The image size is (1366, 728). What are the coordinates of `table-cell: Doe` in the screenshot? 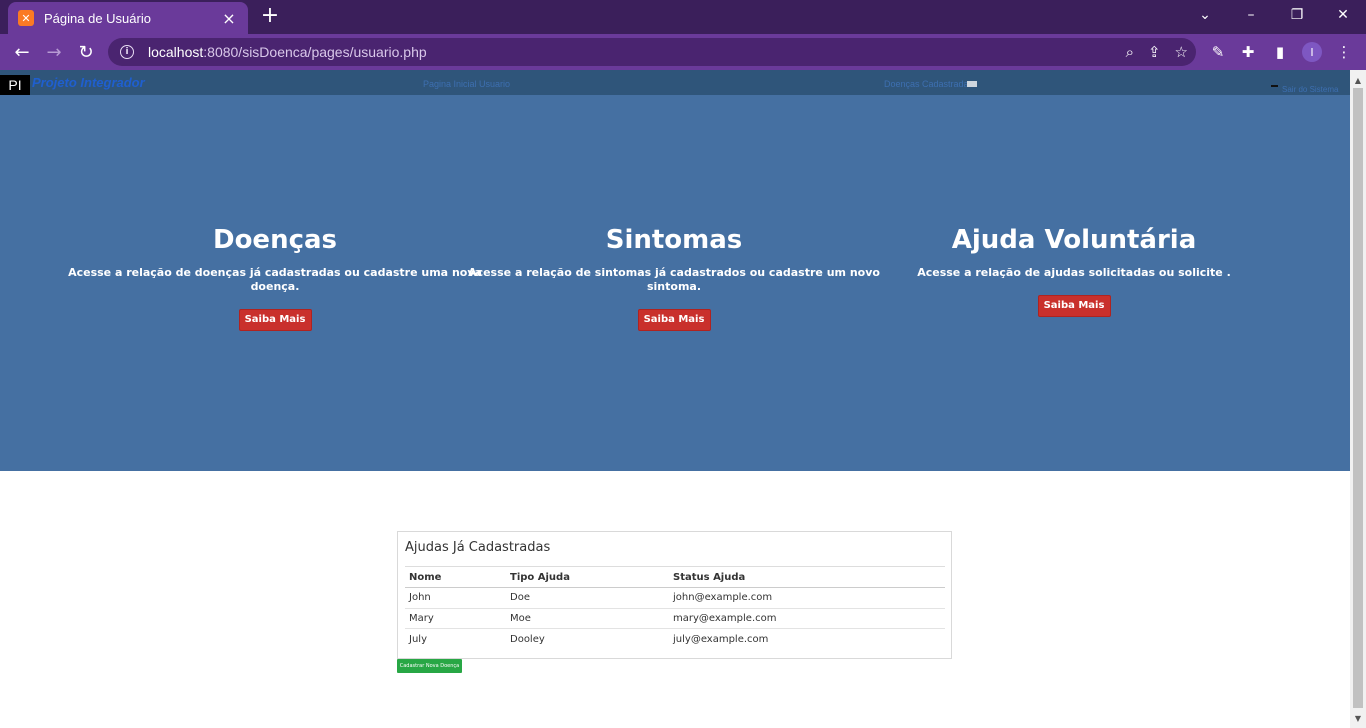 It's located at (587, 598).